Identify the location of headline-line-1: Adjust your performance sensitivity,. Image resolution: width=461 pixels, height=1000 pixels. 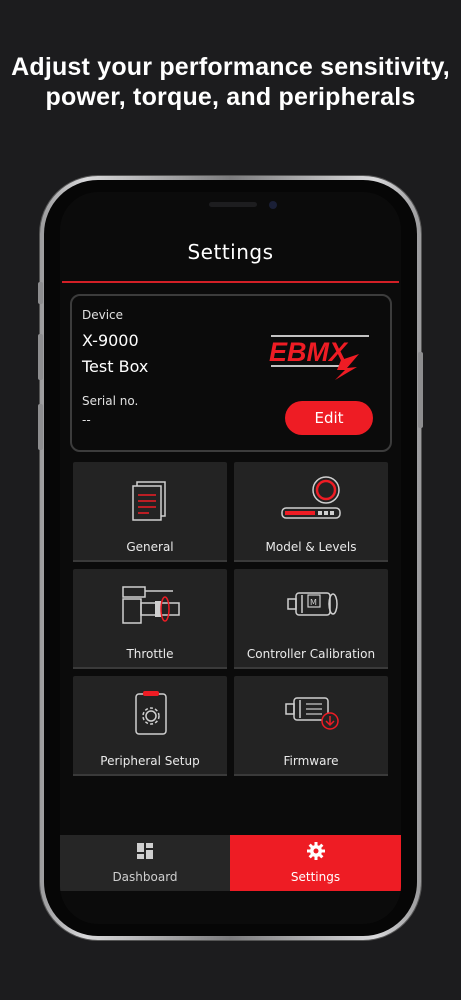
(230, 67).